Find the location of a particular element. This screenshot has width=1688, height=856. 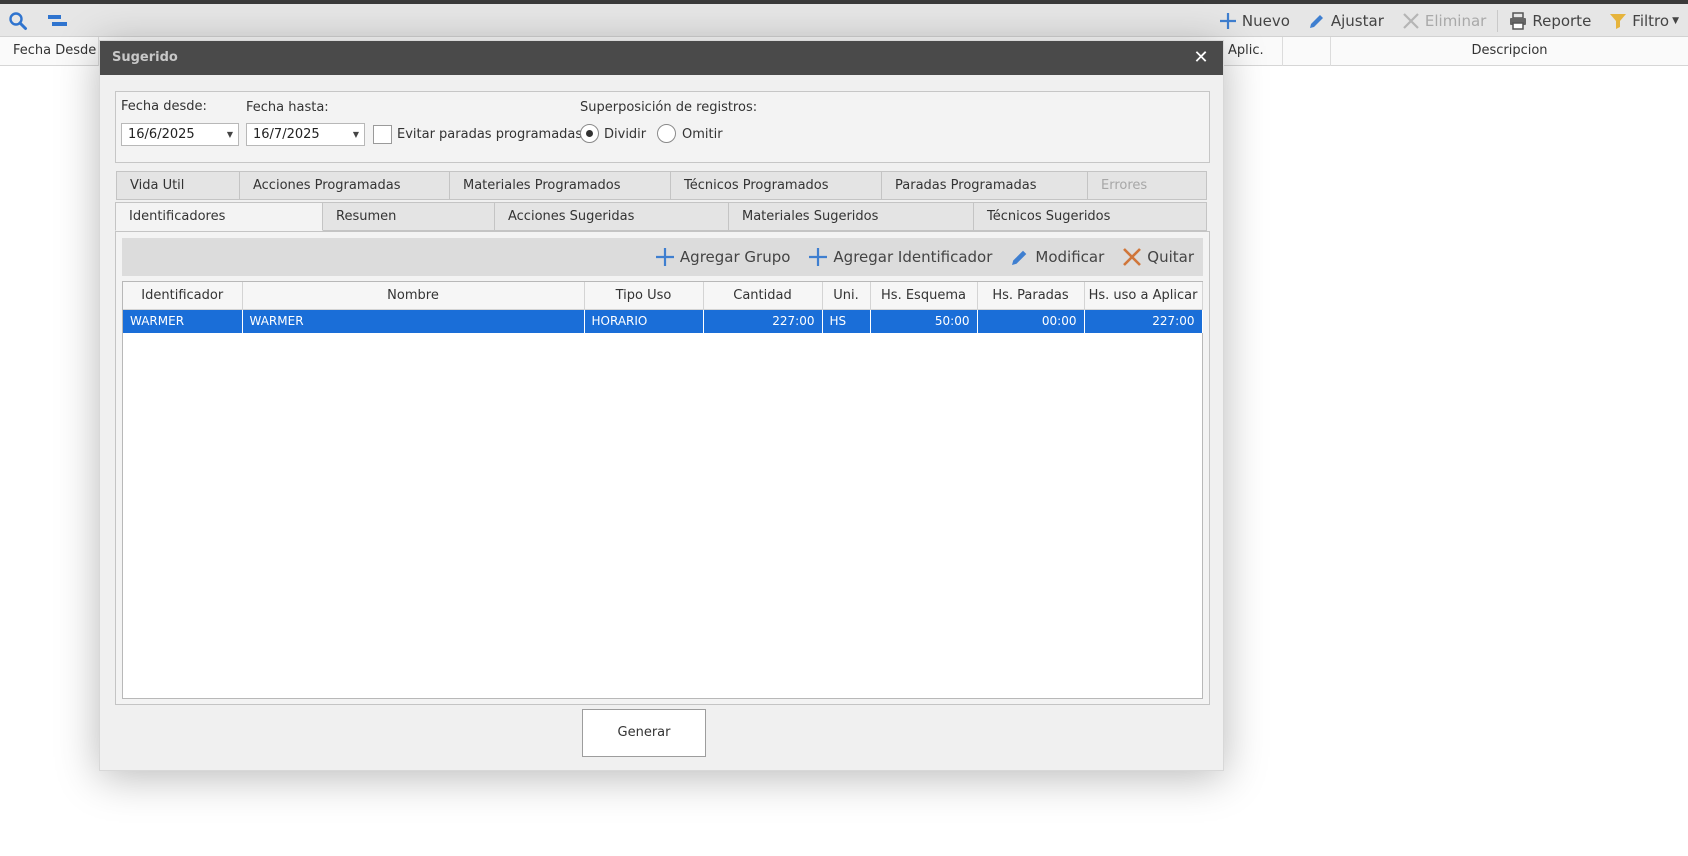

search-icon is located at coordinates (18, 21).